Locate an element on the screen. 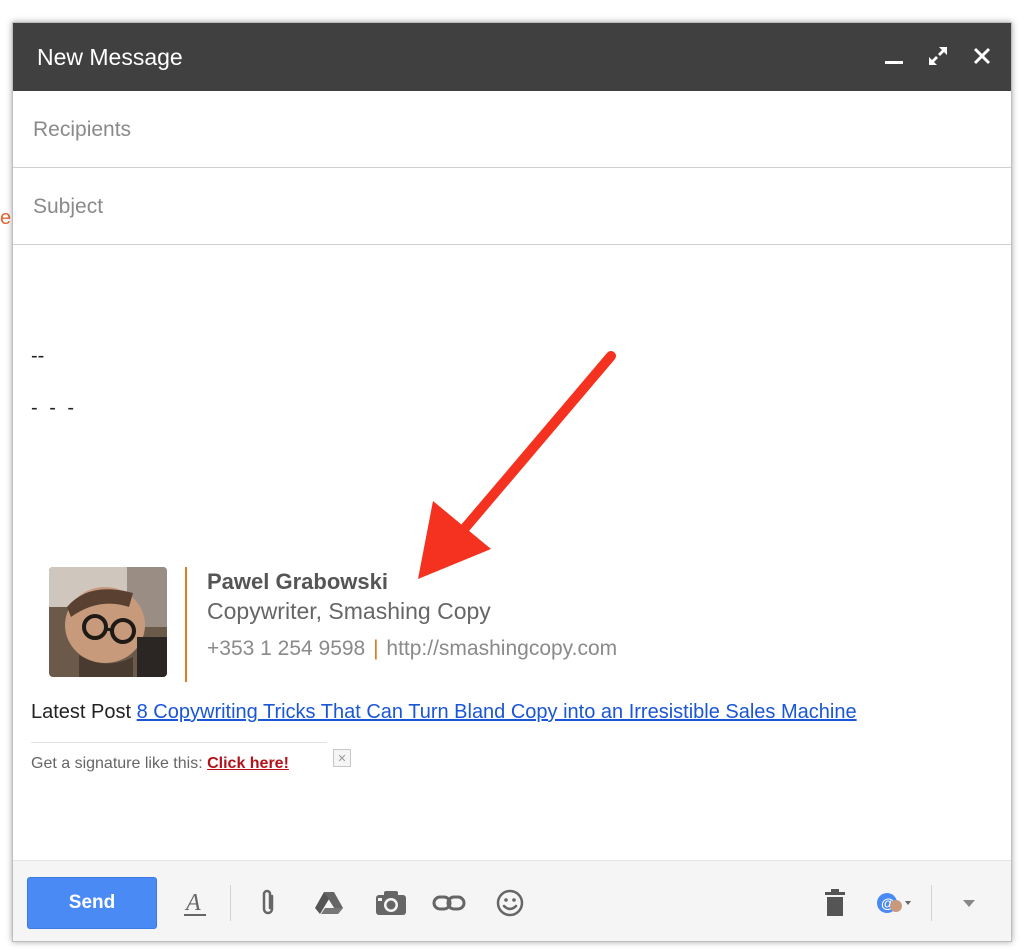 The width and height of the screenshot is (1024, 951). recipients-row is located at coordinates (512, 129).